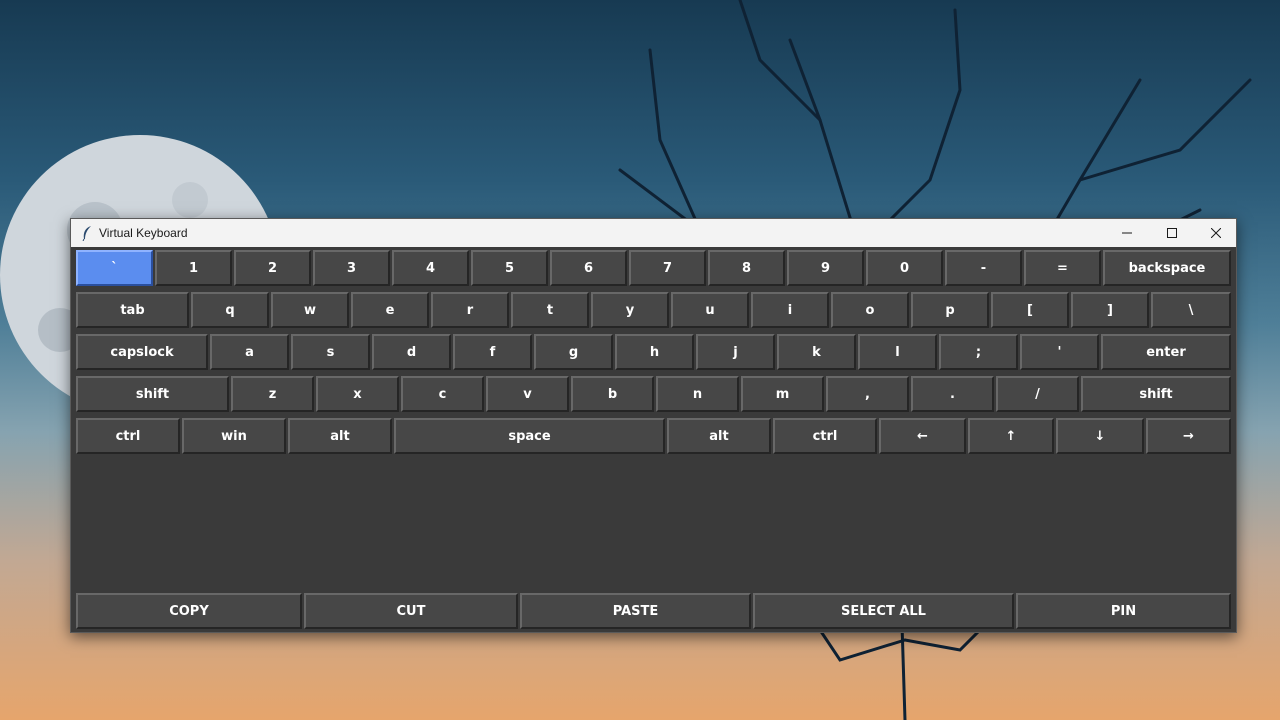 The width and height of the screenshot is (1280, 720). What do you see at coordinates (1167, 268) in the screenshot?
I see `key-backspace: backspace` at bounding box center [1167, 268].